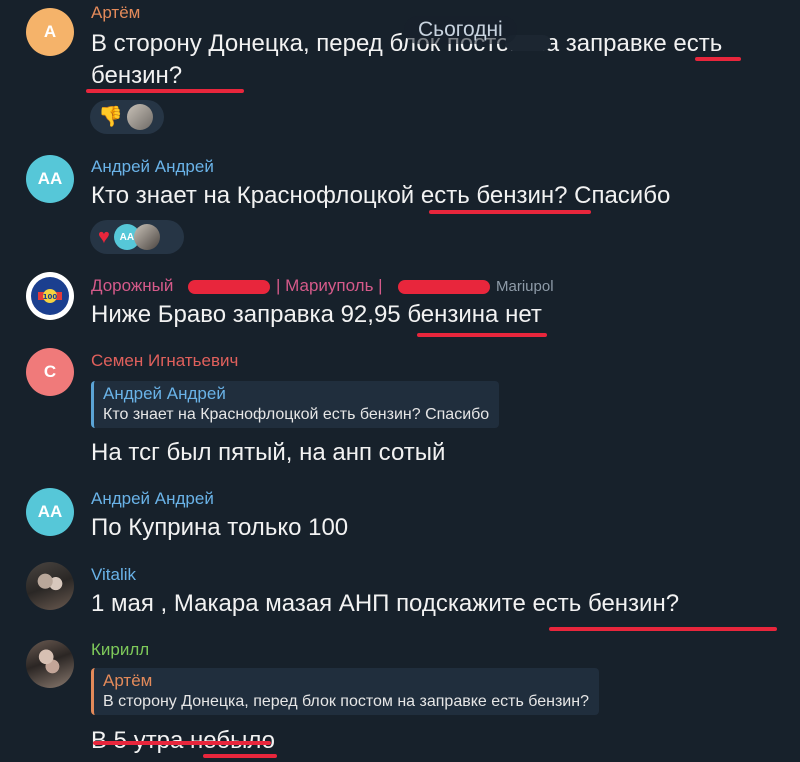 Image resolution: width=800 pixels, height=762 pixels. Describe the element at coordinates (460, 30) in the screenshot. I see `date-separator: Сьогодні` at that location.